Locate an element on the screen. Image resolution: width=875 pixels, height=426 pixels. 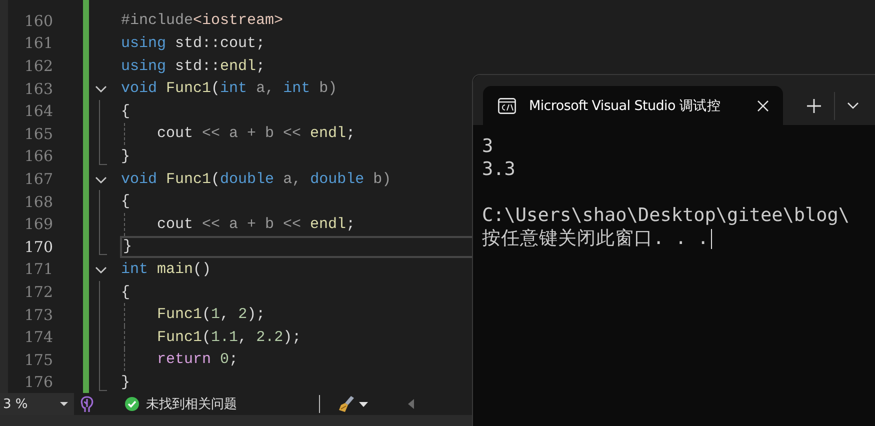
line-number: 165 is located at coordinates (38, 133).